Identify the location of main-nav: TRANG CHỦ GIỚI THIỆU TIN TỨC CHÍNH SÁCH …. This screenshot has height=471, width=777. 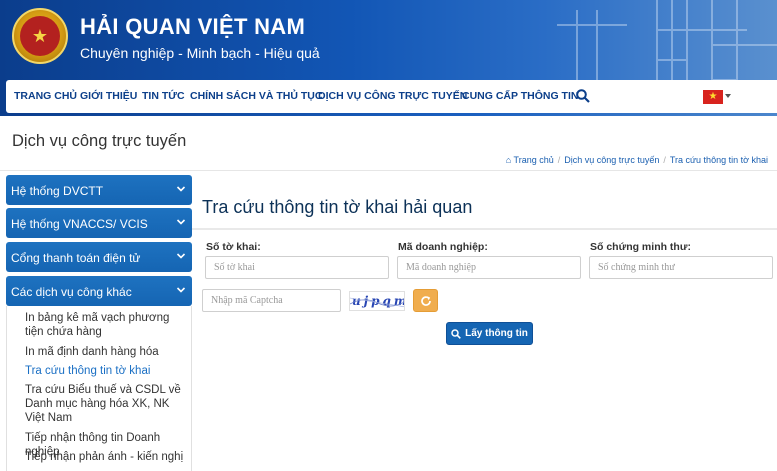
(391, 96).